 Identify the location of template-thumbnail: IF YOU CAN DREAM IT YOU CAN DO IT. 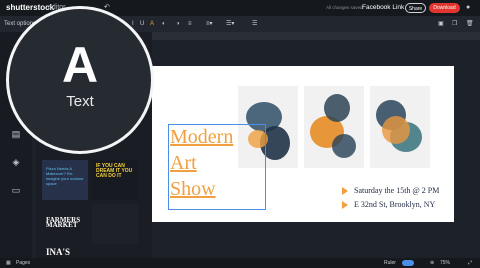
(115, 180).